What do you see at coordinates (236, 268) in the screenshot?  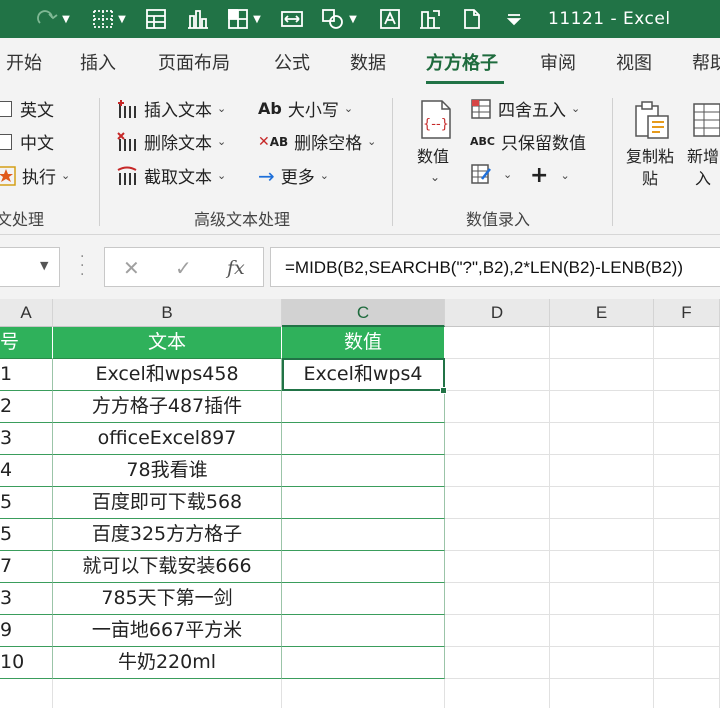 I see `insert-function-icon: fx` at bounding box center [236, 268].